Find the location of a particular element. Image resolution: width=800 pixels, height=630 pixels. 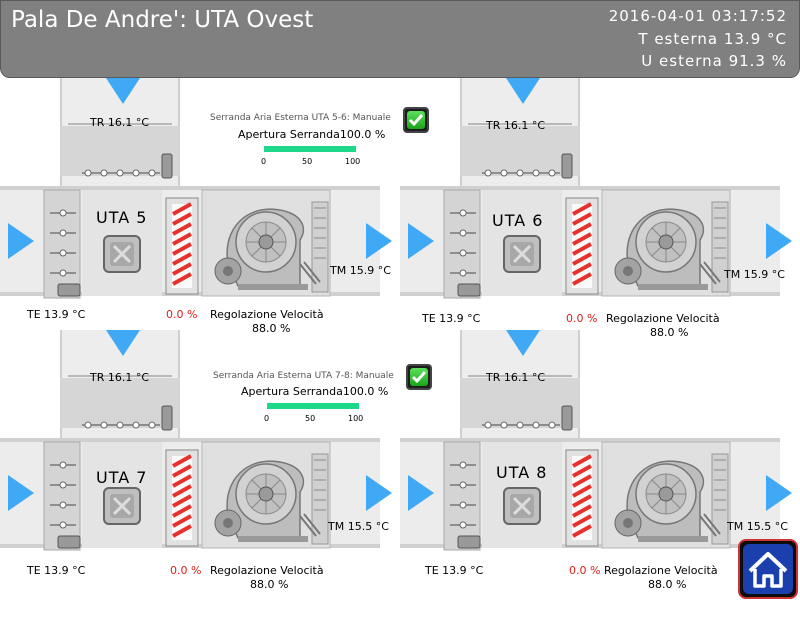

damper-title: Serranda Aria Esterna UTA 5-6: Manuale is located at coordinates (300, 118).